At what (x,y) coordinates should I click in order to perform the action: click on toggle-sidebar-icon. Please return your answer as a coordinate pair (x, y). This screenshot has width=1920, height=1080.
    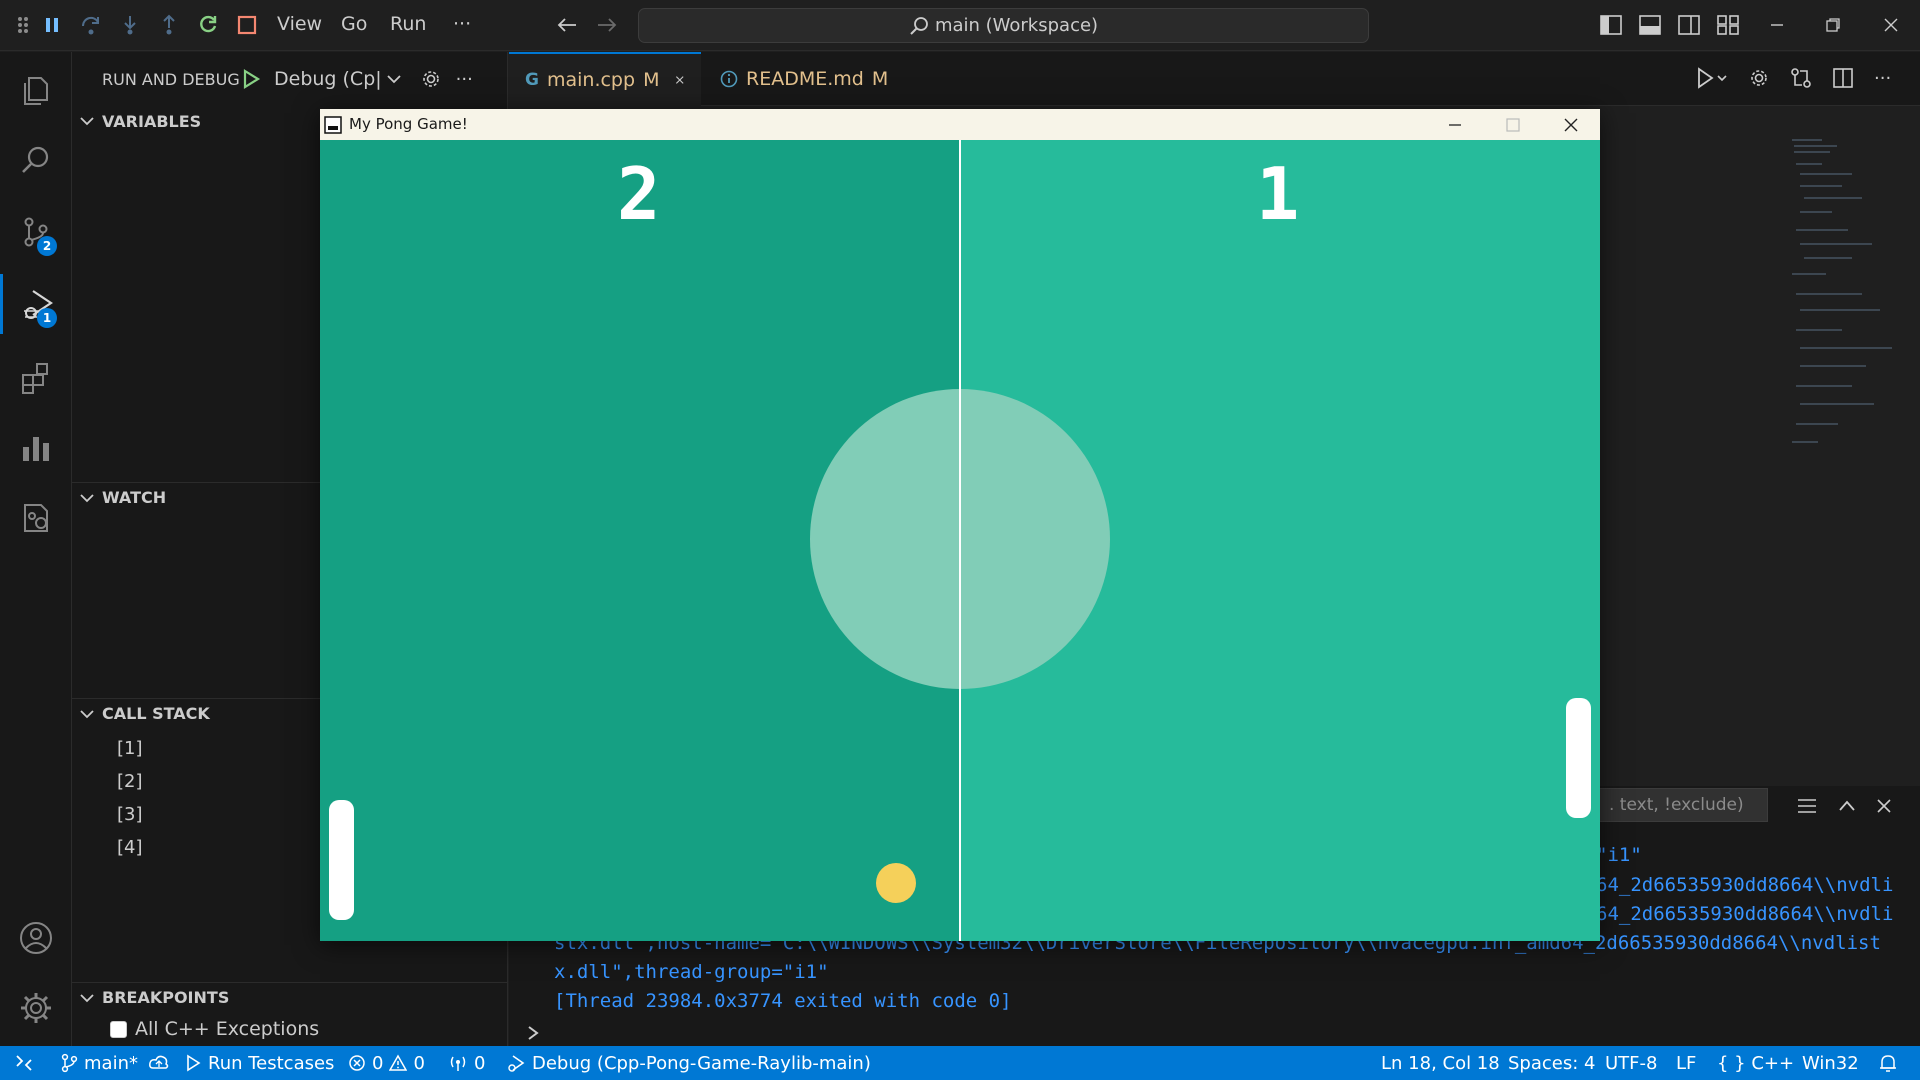
    Looking at the image, I should click on (1611, 25).